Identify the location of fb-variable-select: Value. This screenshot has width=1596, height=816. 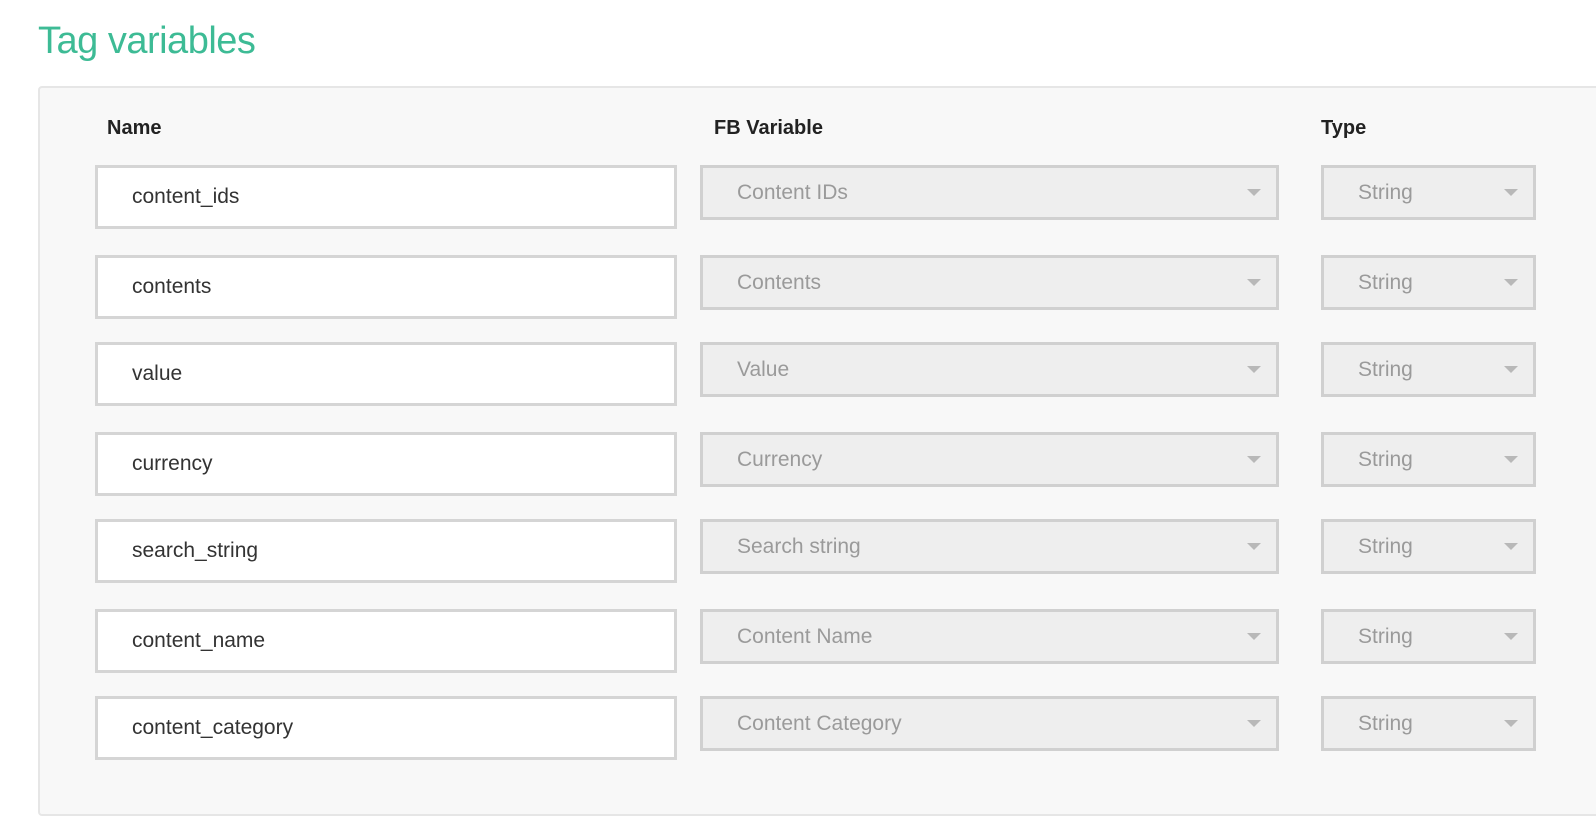
(989, 369).